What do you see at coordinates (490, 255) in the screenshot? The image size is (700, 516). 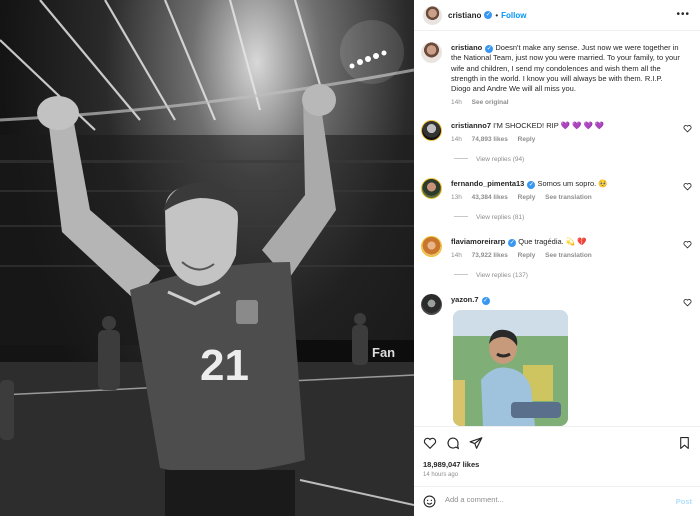 I see `comment-likes: 73,922 likes` at bounding box center [490, 255].